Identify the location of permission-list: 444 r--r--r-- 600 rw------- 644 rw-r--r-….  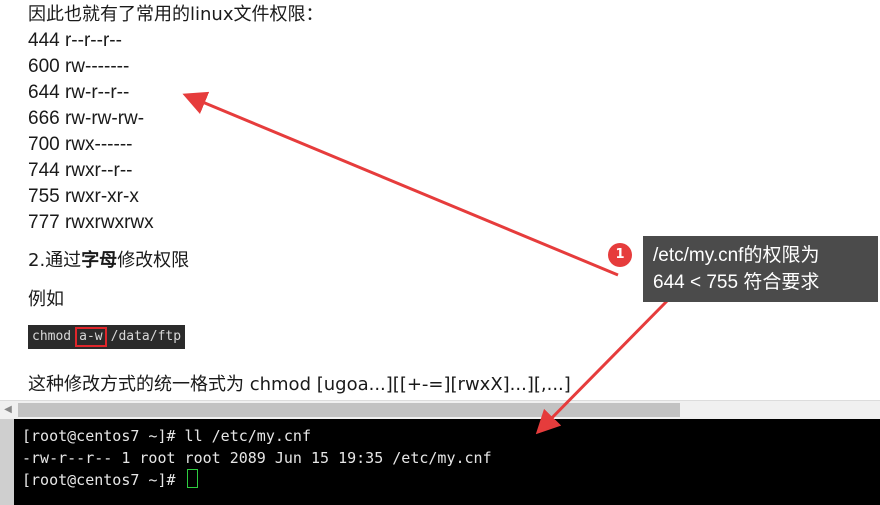
(91, 134).